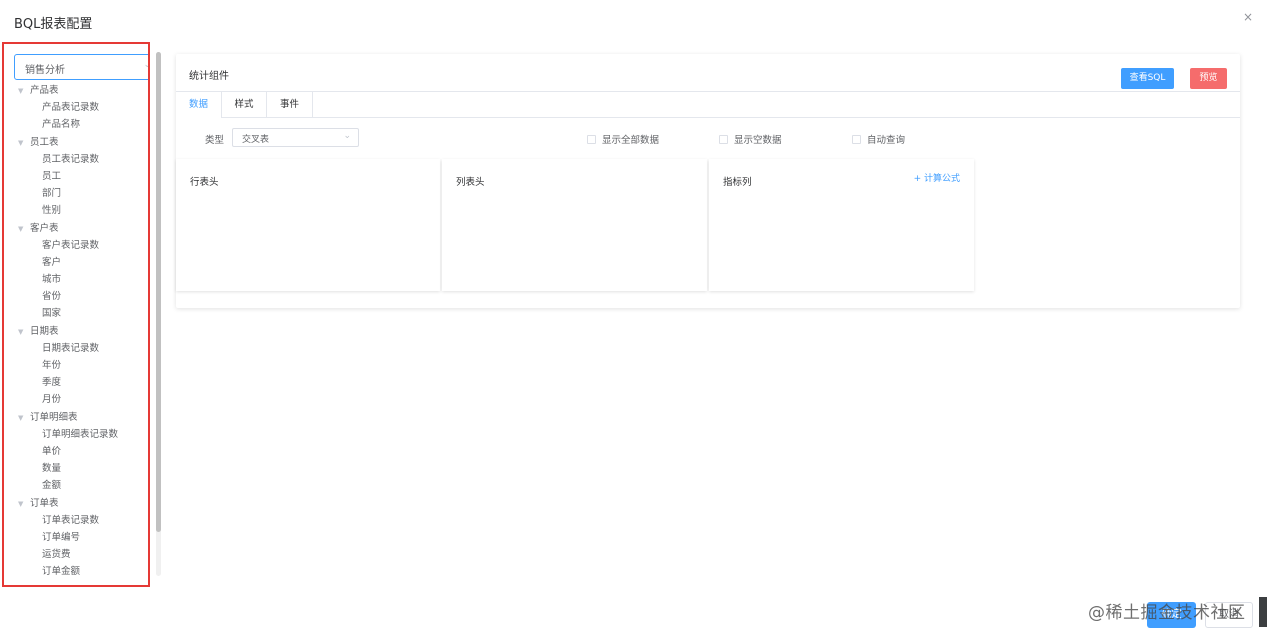 The width and height of the screenshot is (1267, 640). I want to click on metric-column-zone: 指标列 + 计算公式, so click(841, 225).